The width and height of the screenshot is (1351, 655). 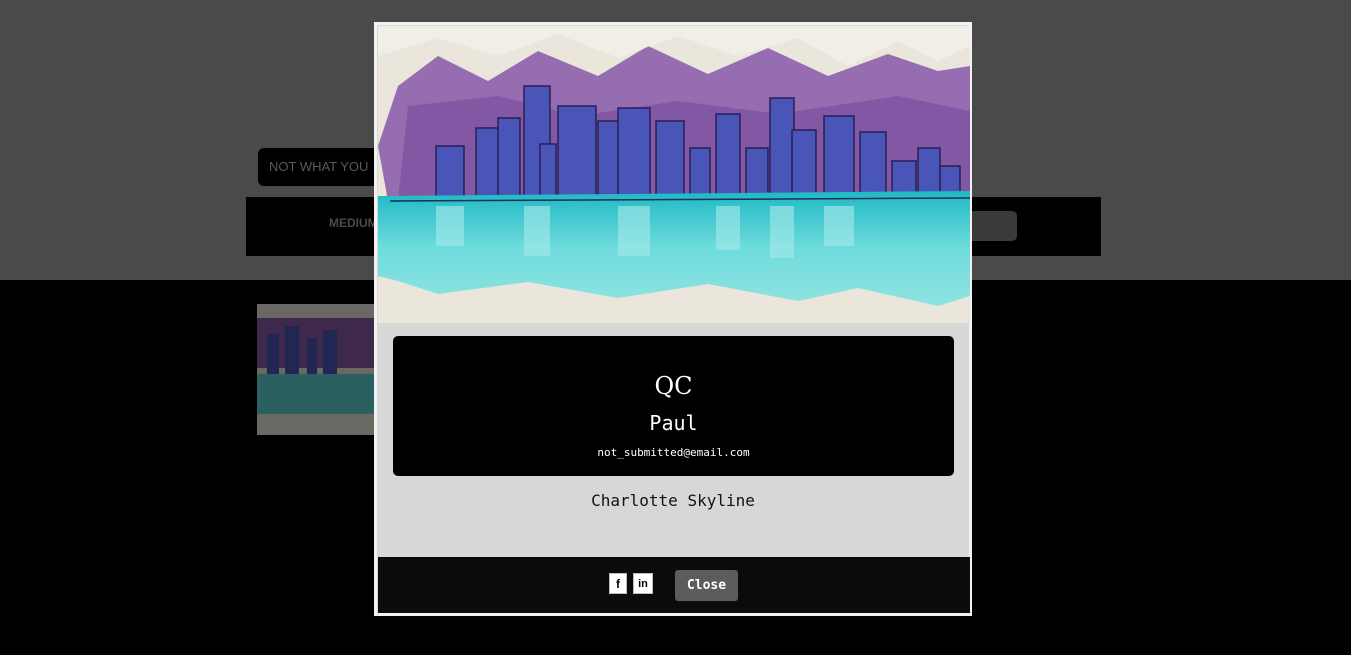 What do you see at coordinates (673, 386) in the screenshot?
I see `artist-code: QC` at bounding box center [673, 386].